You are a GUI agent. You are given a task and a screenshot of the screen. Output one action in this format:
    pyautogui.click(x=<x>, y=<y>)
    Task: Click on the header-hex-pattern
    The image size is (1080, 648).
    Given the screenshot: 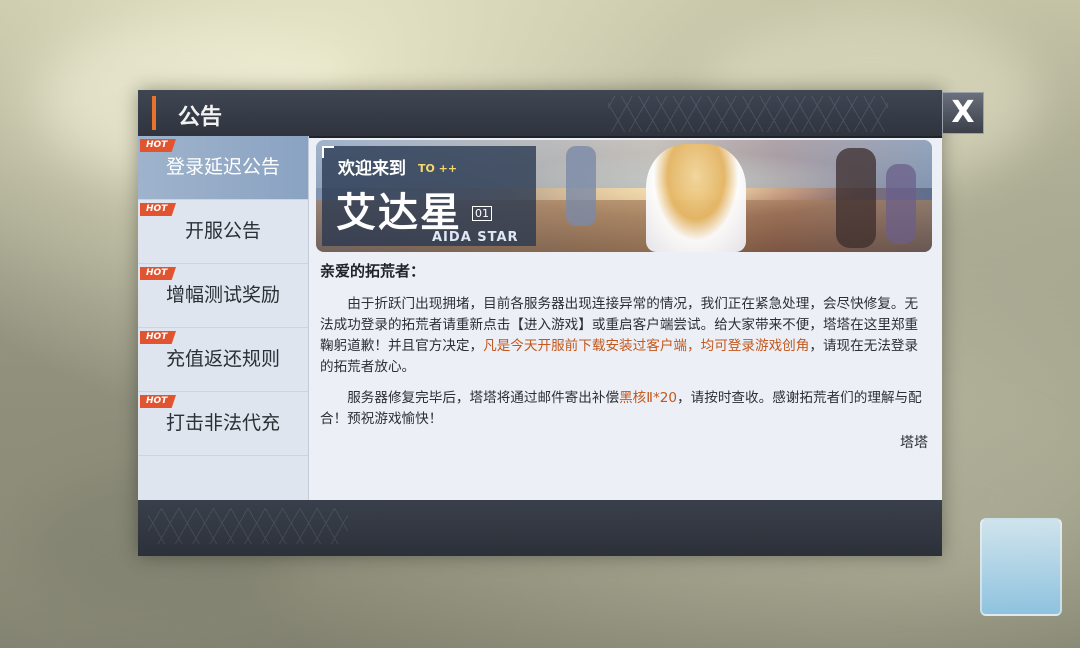 What is the action you would take?
    pyautogui.click(x=748, y=114)
    